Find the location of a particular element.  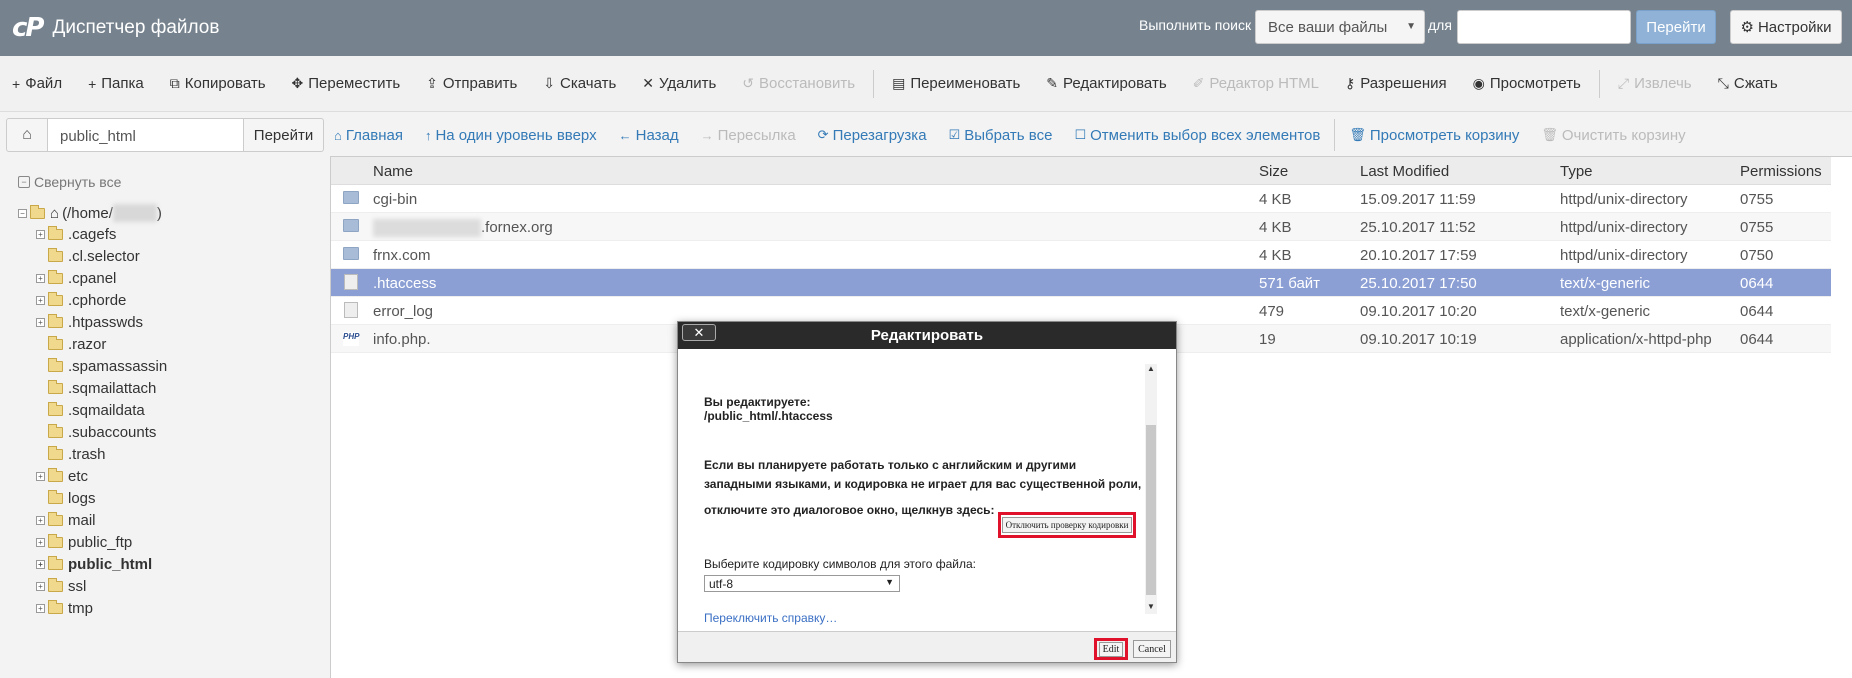

file-name: error_log is located at coordinates (403, 311).